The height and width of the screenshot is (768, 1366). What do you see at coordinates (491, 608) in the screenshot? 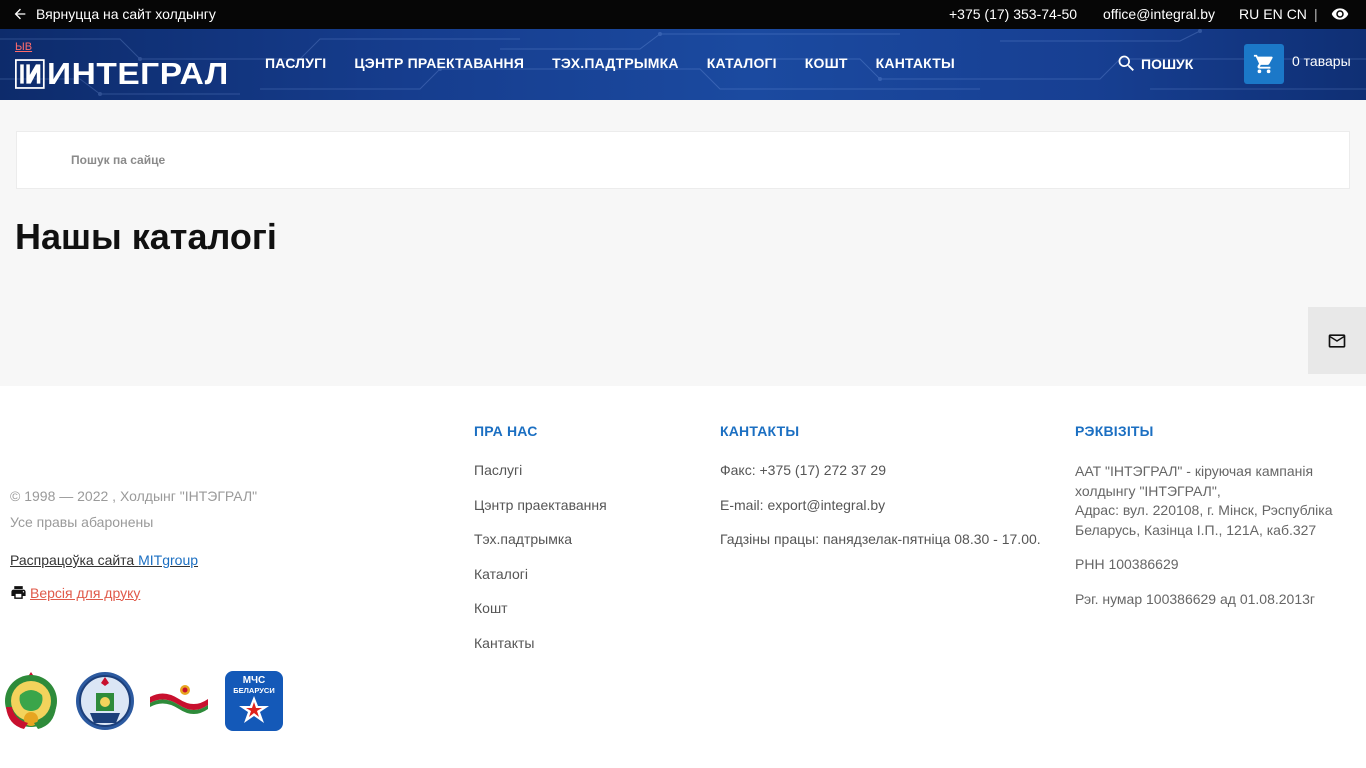
I see `footer-link-price: Кошт` at bounding box center [491, 608].